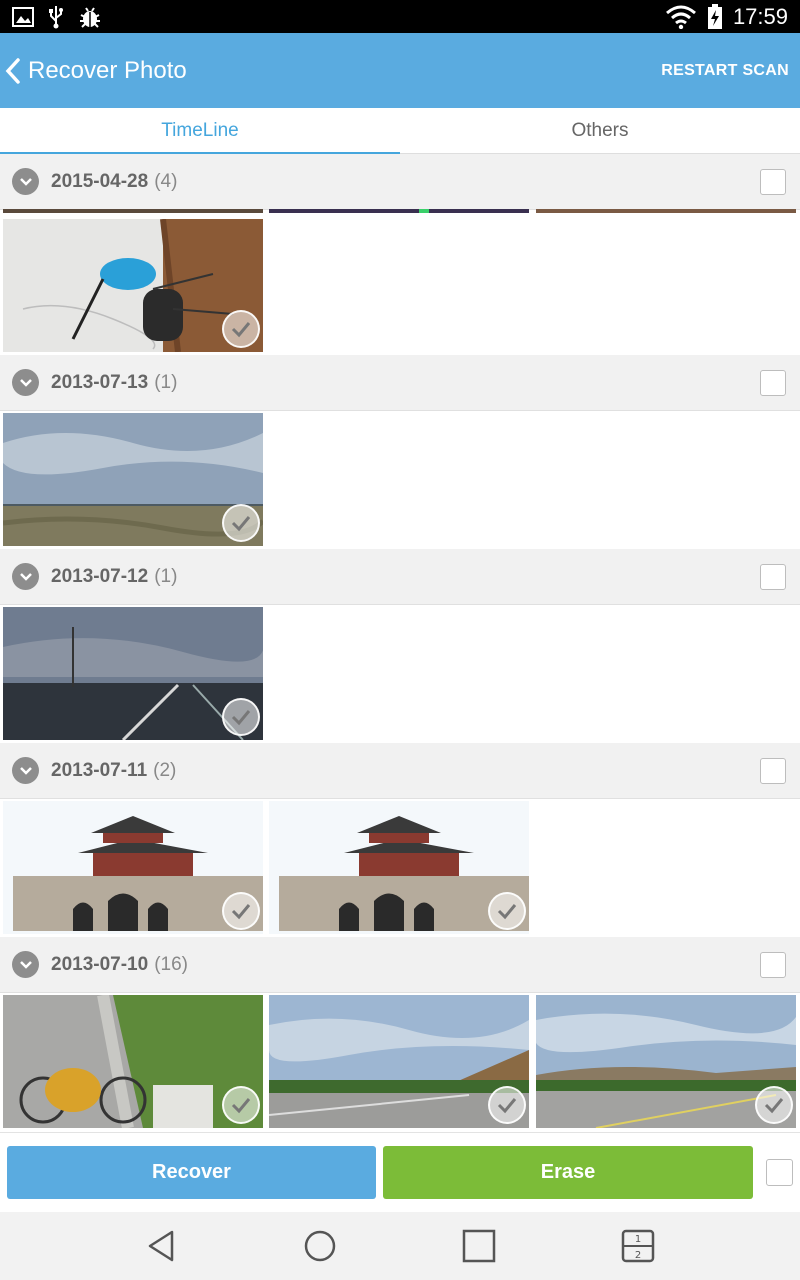 Image resolution: width=800 pixels, height=1280 pixels. I want to click on status-bar: 17:59, so click(400, 16).